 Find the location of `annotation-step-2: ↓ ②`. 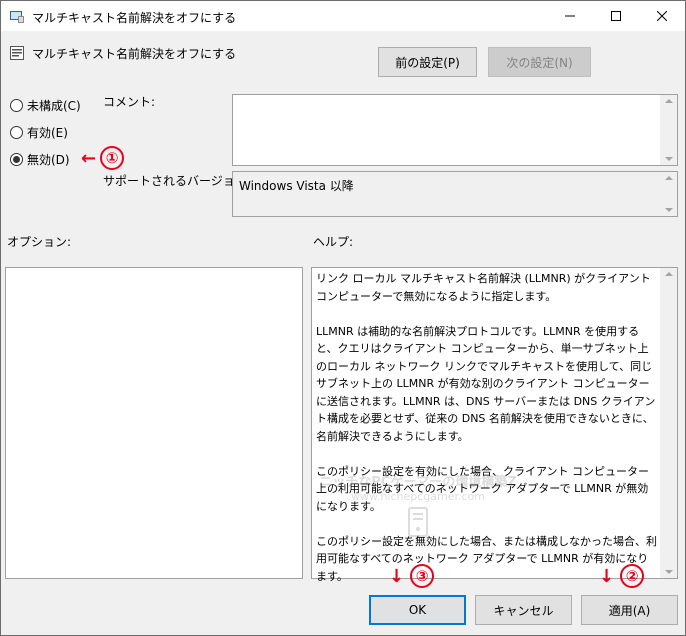

annotation-step-2: ↓ ② is located at coordinates (622, 576).